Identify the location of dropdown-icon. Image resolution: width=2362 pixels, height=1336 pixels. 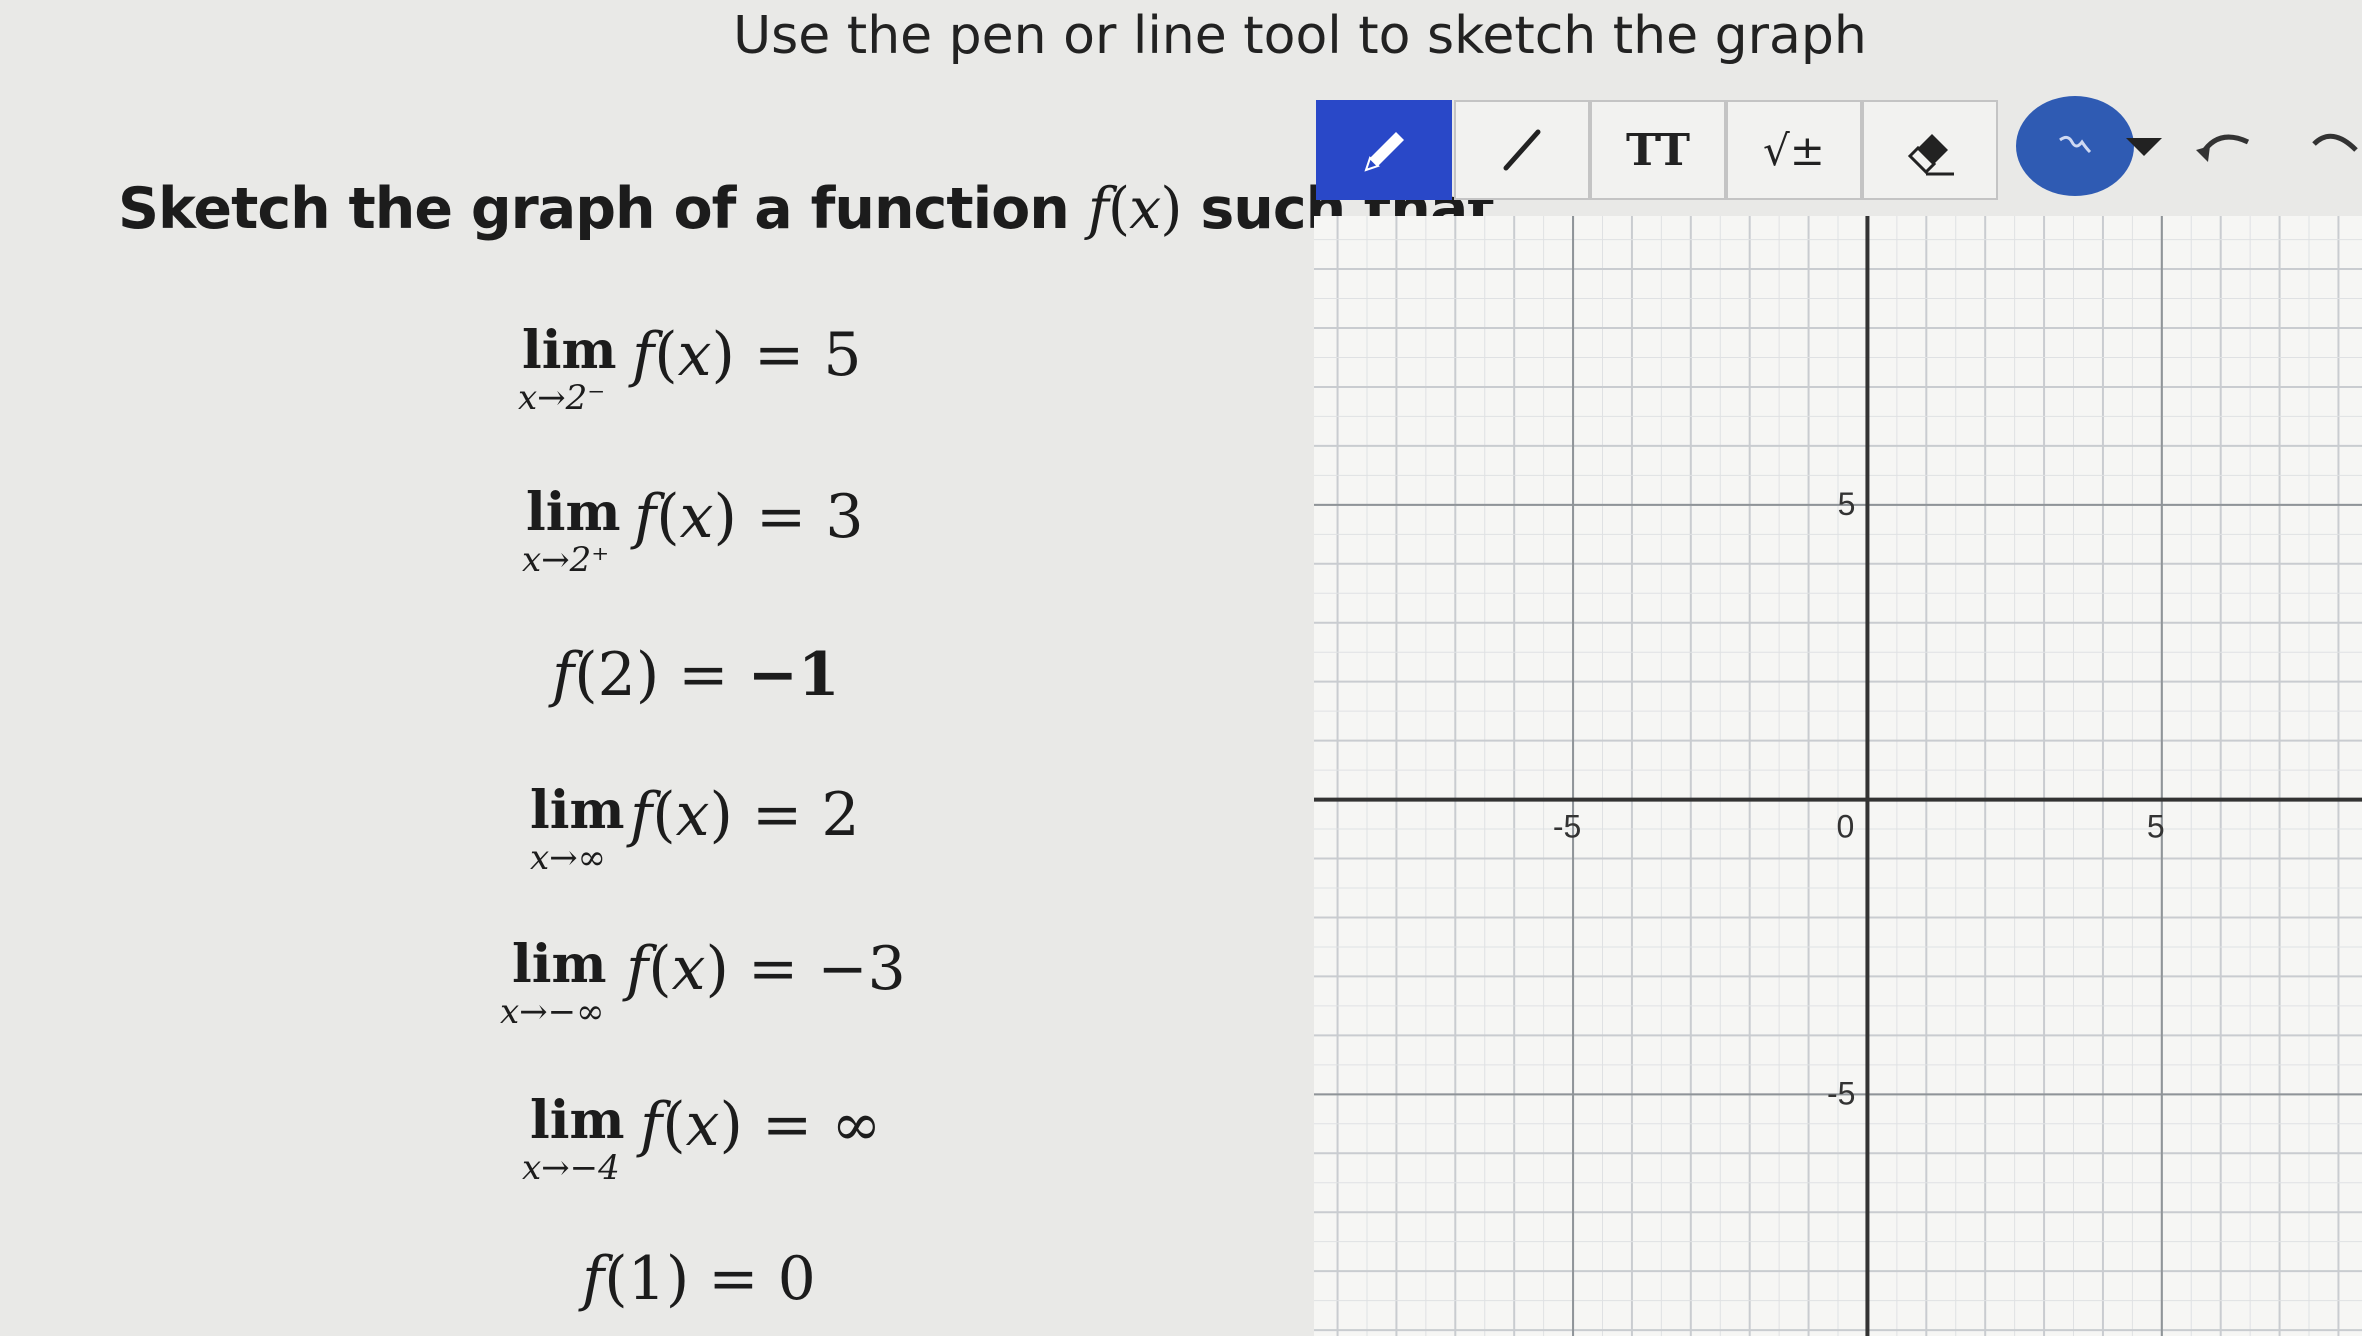
(2144, 147).